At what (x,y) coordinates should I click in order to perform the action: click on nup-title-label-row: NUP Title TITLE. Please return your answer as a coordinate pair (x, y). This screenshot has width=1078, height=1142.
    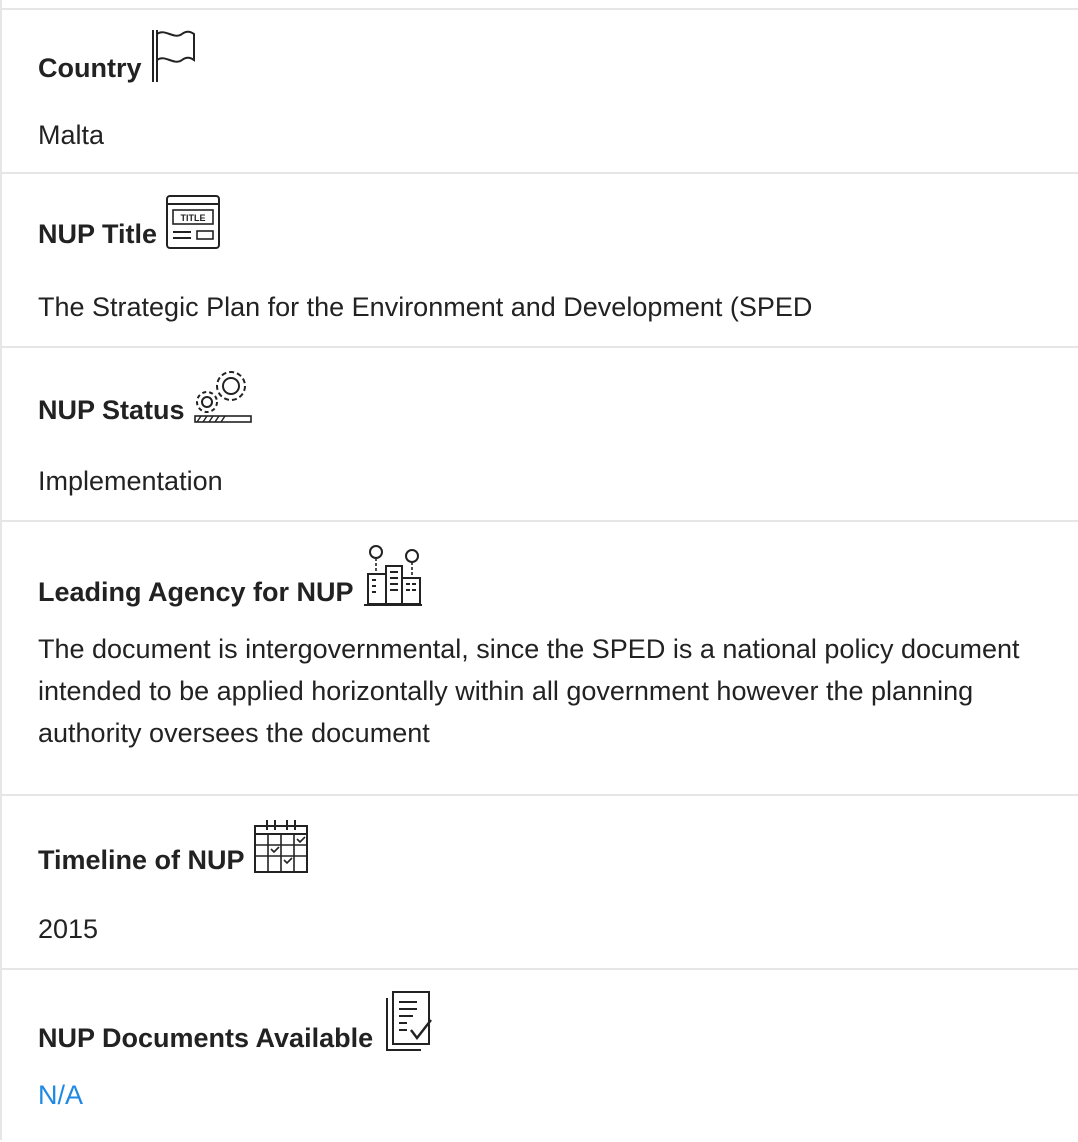
    Looking at the image, I should click on (129, 222).